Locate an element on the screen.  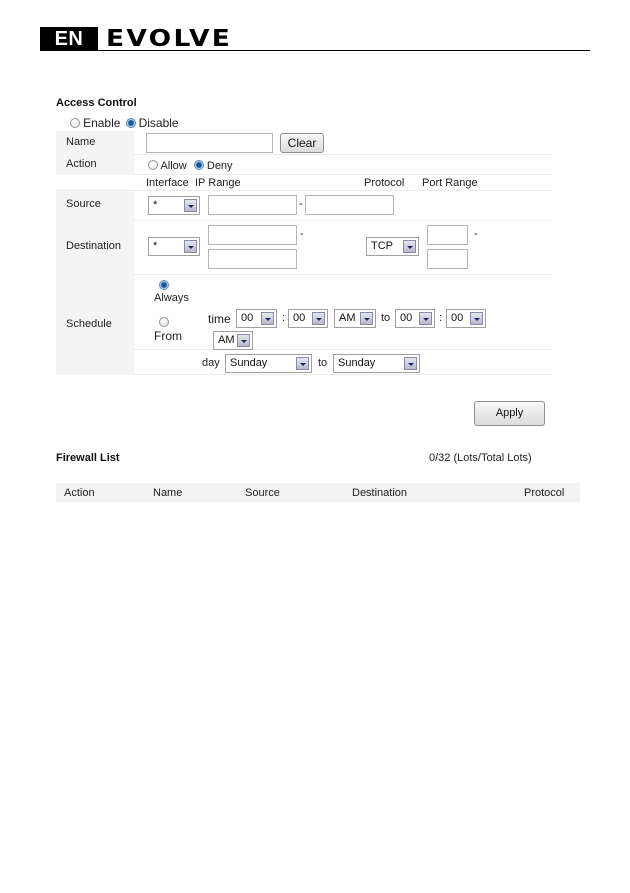
day-to-select: Sunday is located at coordinates (376, 363).